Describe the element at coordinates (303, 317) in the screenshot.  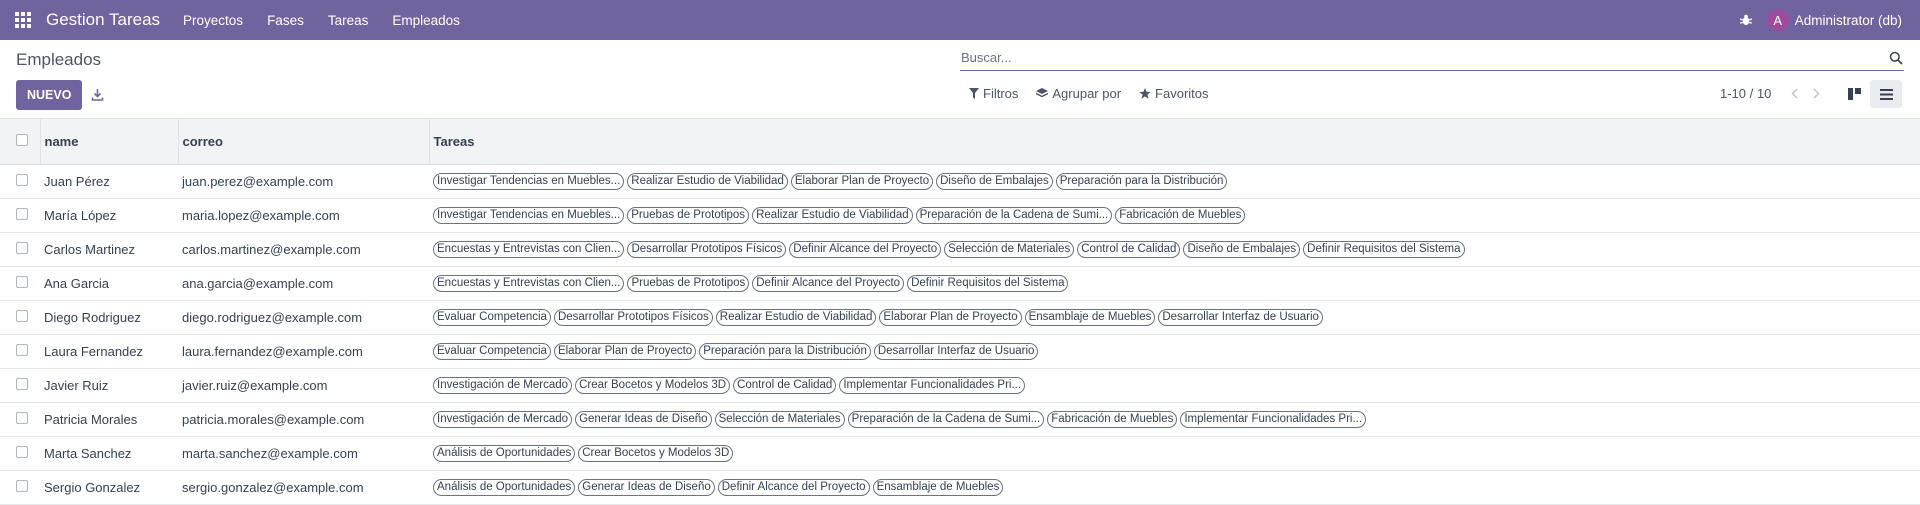
I see `cell-correo: diego.rodriguez@example.com` at that location.